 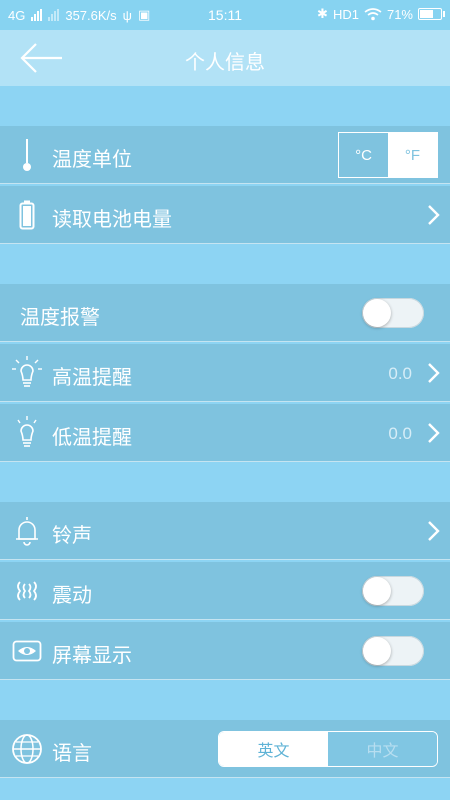 I want to click on vibrate-icon, so click(x=27, y=591).